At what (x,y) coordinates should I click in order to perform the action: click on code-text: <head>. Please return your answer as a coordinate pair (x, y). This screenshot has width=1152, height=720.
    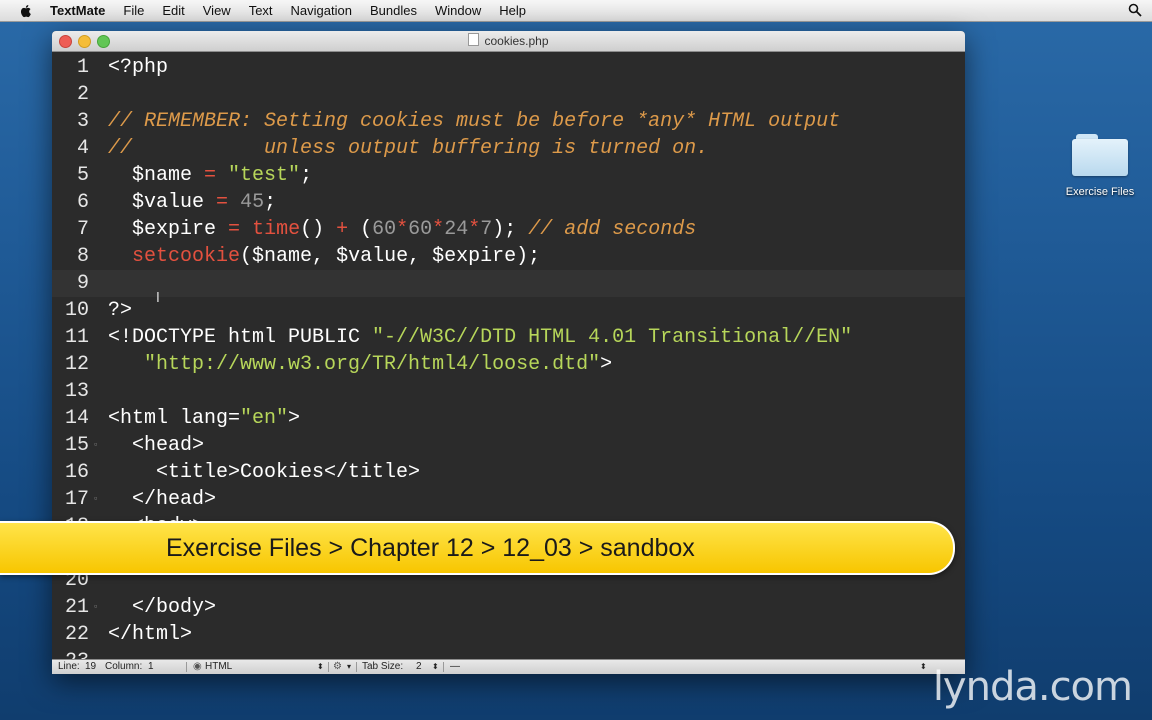
    Looking at the image, I should click on (156, 445).